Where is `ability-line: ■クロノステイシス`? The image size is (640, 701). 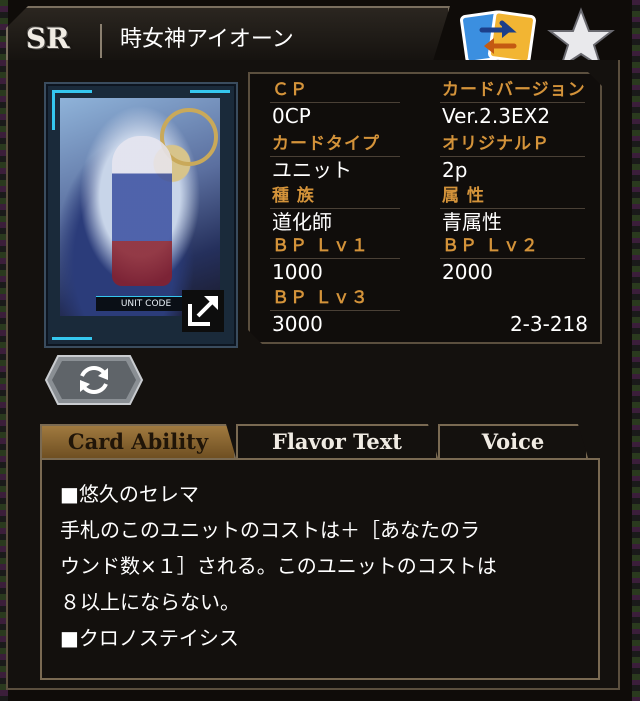 ability-line: ■クロノステイシス is located at coordinates (149, 638).